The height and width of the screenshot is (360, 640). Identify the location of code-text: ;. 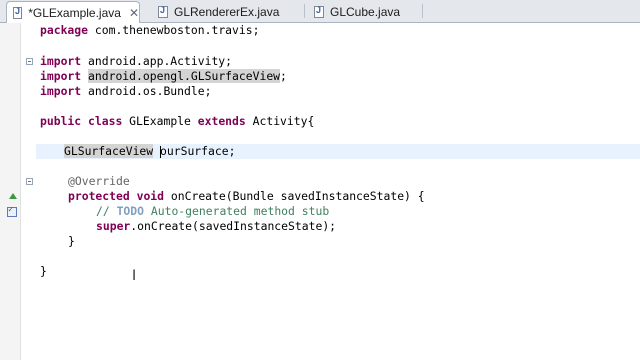
(283, 76).